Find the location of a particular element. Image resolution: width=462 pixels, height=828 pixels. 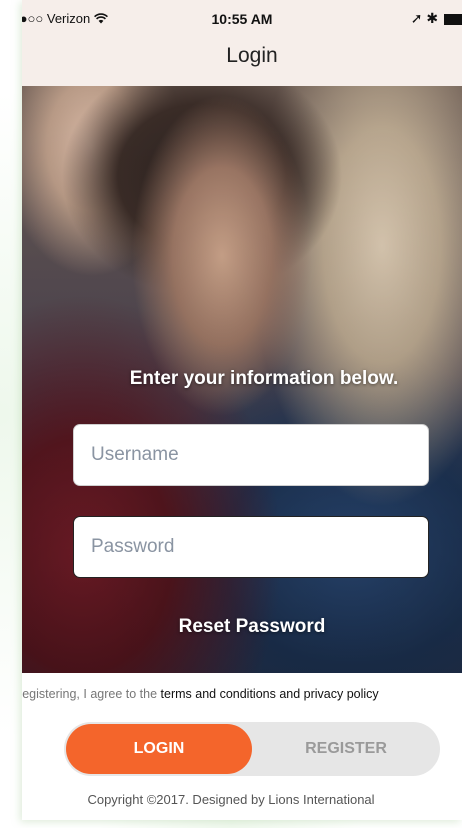

password-field is located at coordinates (251, 547).